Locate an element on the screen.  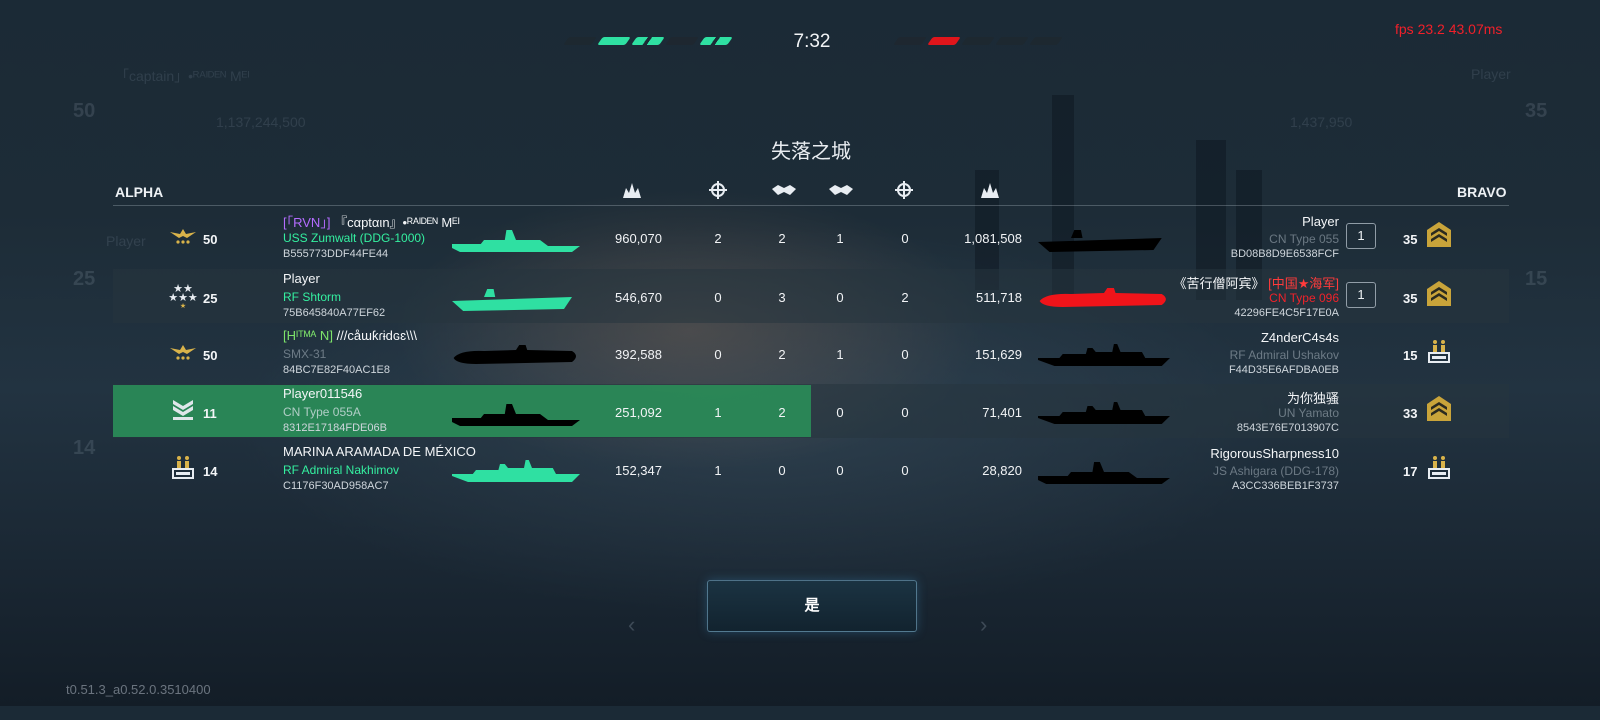
enemy-player-name: RigorousSharpness10 is located at coordinates (1274, 453).